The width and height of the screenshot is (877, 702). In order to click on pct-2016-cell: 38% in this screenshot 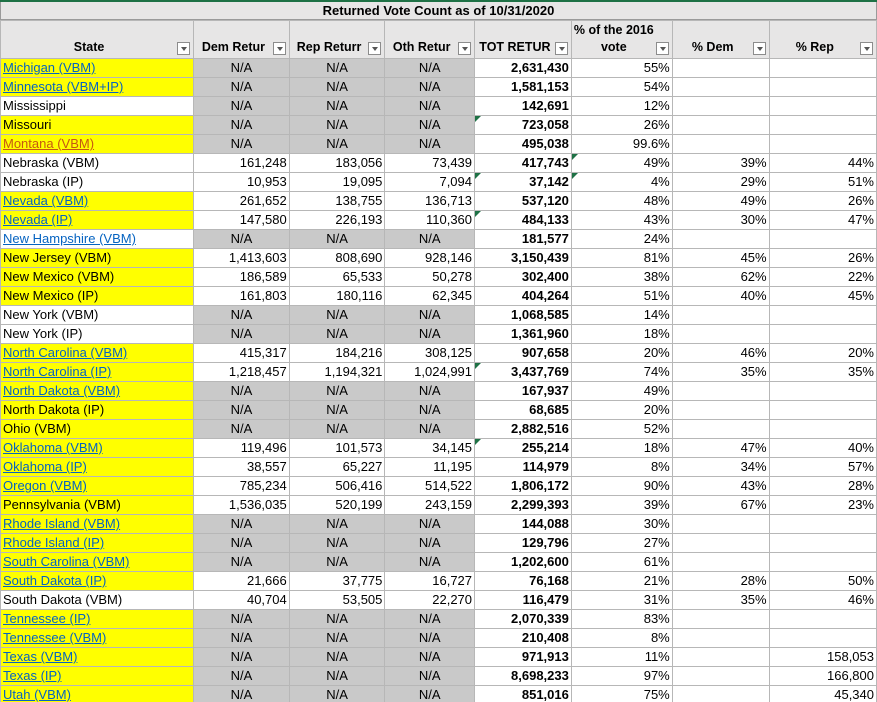, I will do `click(621, 277)`.